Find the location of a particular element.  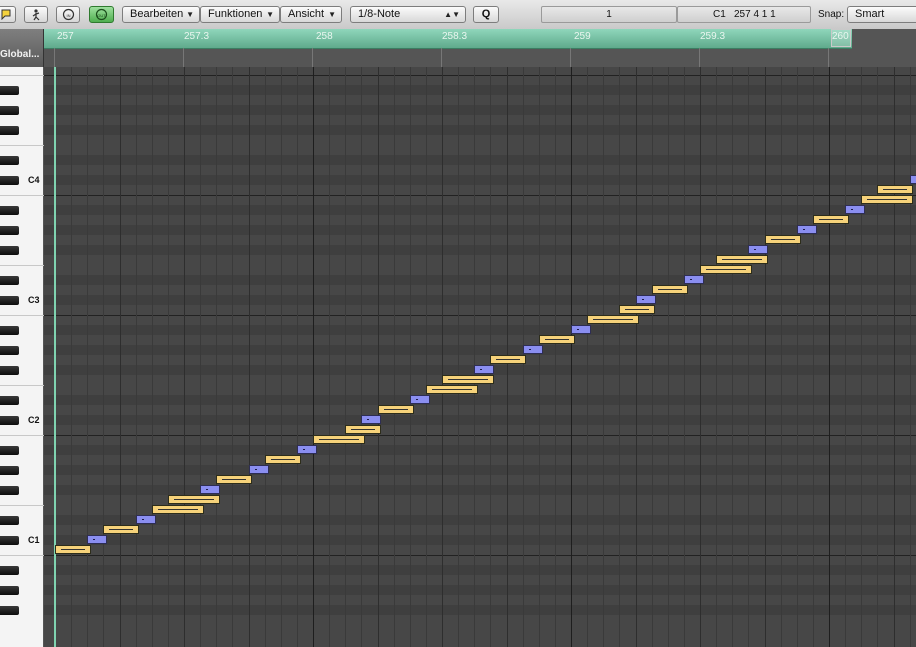

quantize-select: 1/8-Note ▲▼ is located at coordinates (408, 14).